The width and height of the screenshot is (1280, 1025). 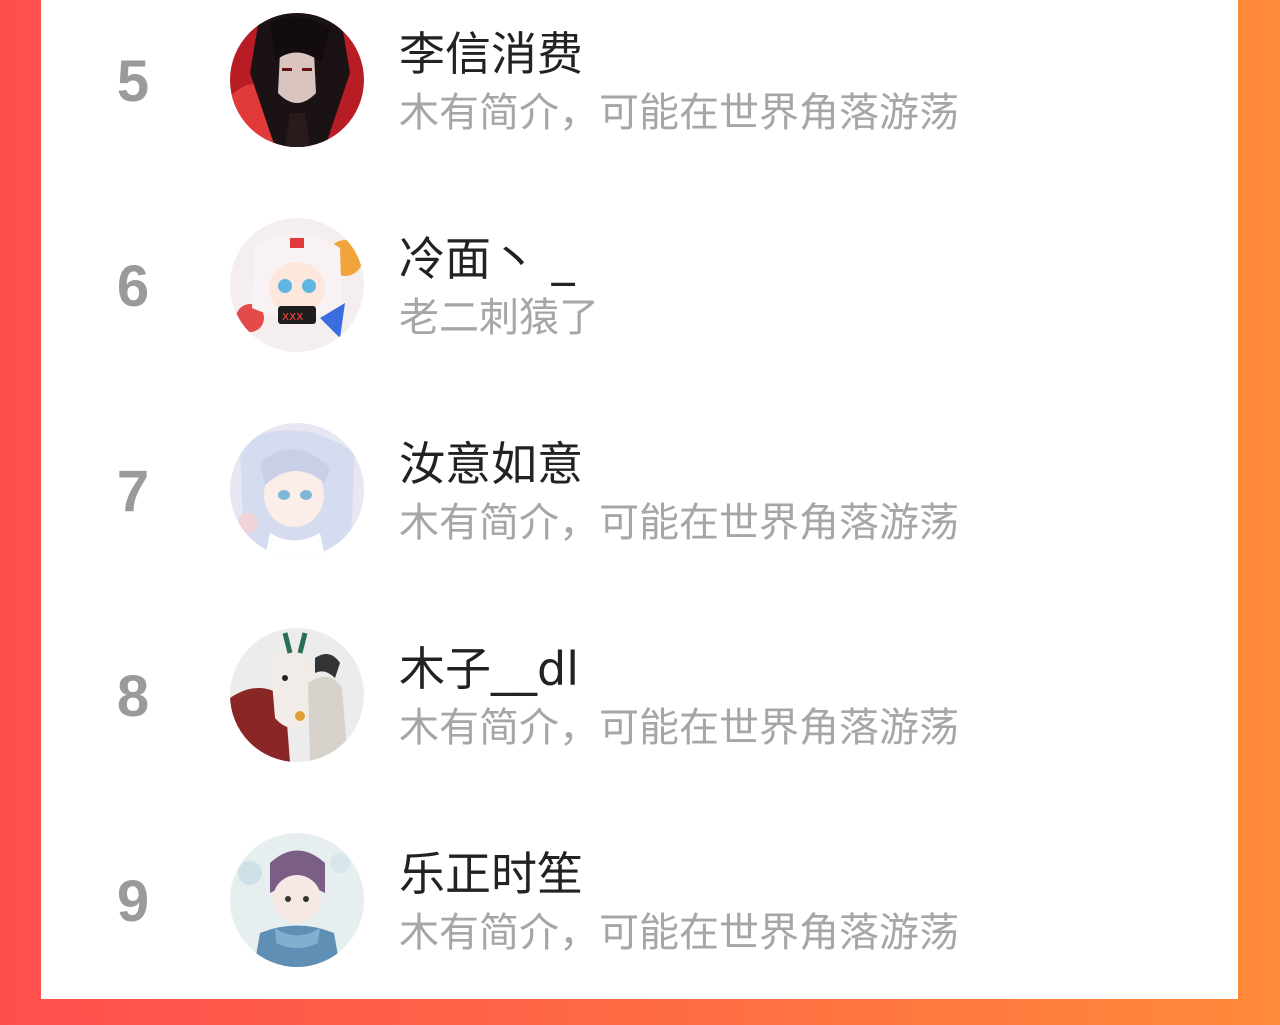 What do you see at coordinates (487, 256) in the screenshot?
I see `user-name: 冷面丶 _` at bounding box center [487, 256].